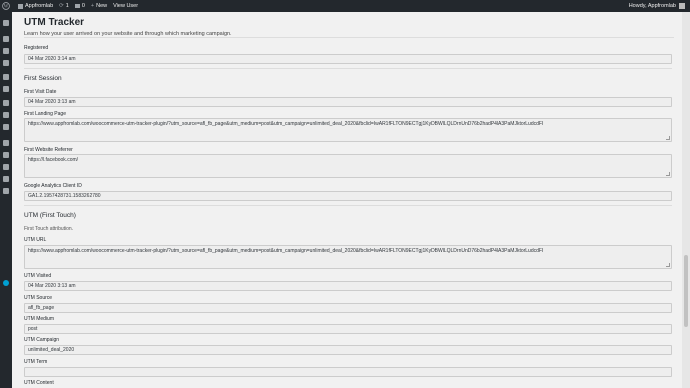  What do you see at coordinates (45, 114) in the screenshot?
I see `first-landing-page-label: First Landing Page` at bounding box center [45, 114].